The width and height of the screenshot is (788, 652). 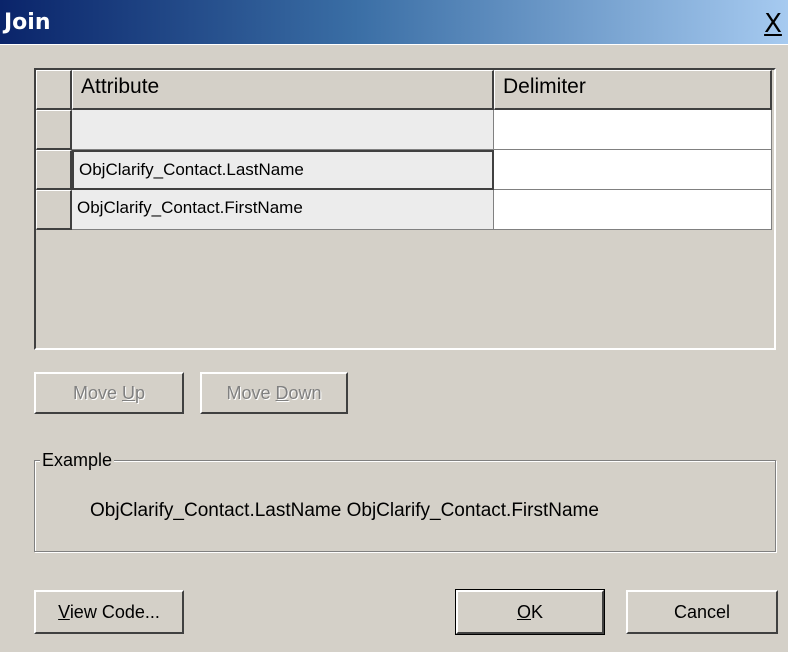 I want to click on close-icon: X, so click(x=773, y=24).